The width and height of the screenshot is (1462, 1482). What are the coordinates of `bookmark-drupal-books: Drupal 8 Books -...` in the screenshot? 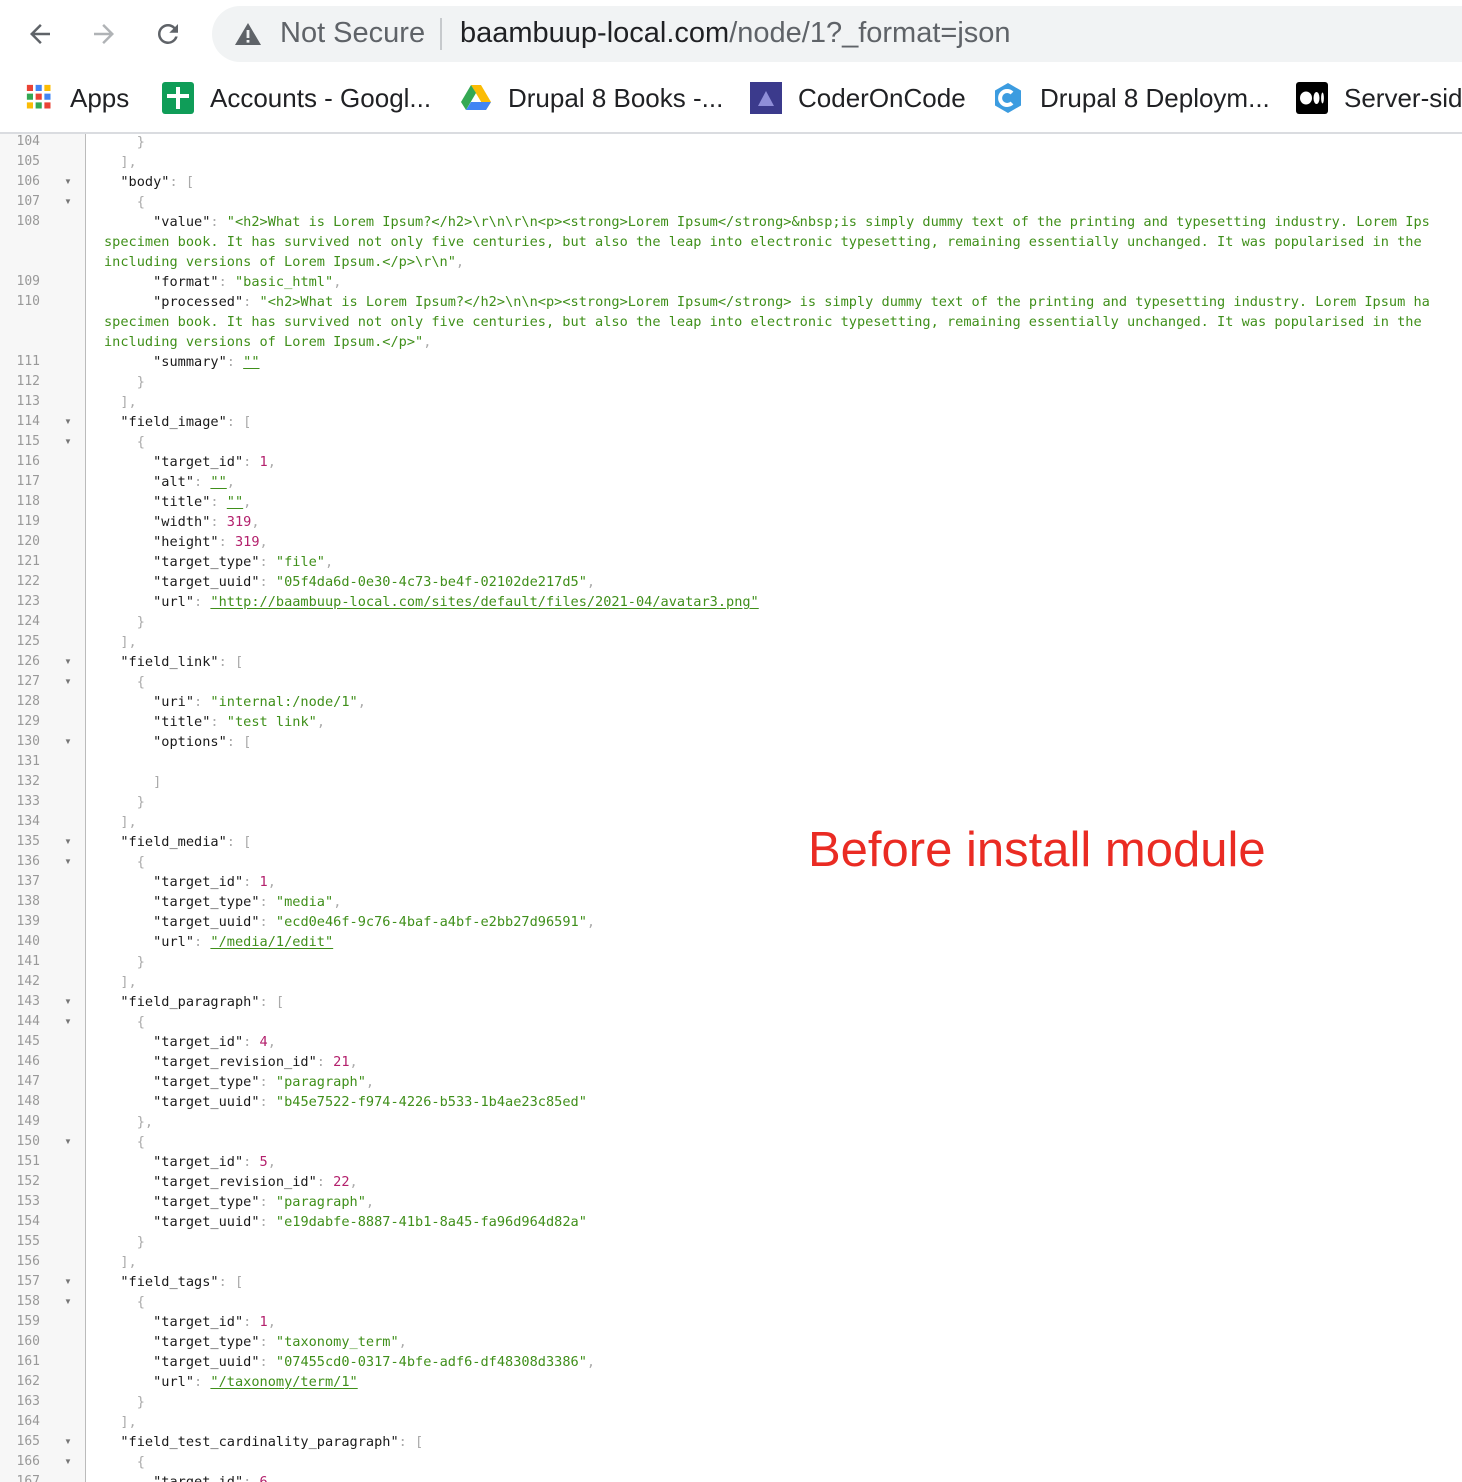 It's located at (591, 98).